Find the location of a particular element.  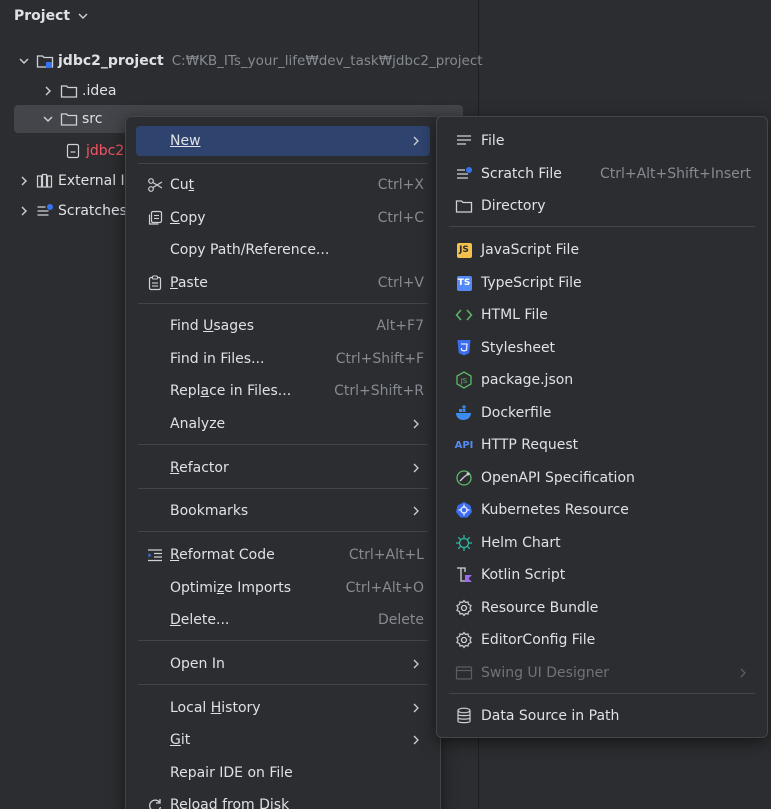

menu-item-replace-in-files: Replace in Files... Ctrl+Shift+R is located at coordinates (283, 391).